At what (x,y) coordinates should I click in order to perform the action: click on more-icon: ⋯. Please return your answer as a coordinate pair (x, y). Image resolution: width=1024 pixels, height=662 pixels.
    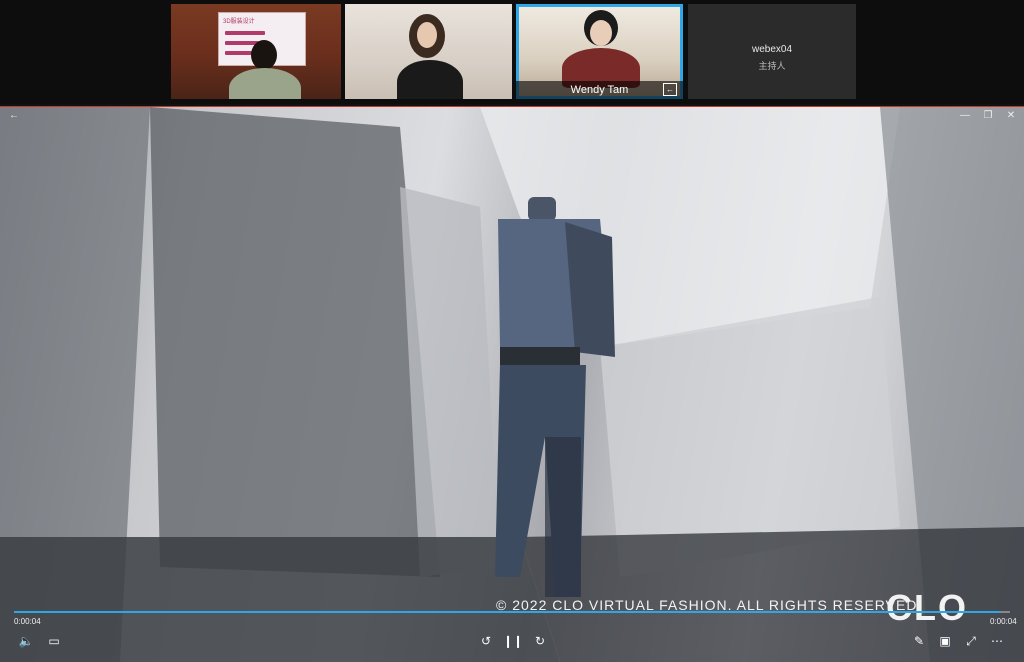
    Looking at the image, I should click on (997, 641).